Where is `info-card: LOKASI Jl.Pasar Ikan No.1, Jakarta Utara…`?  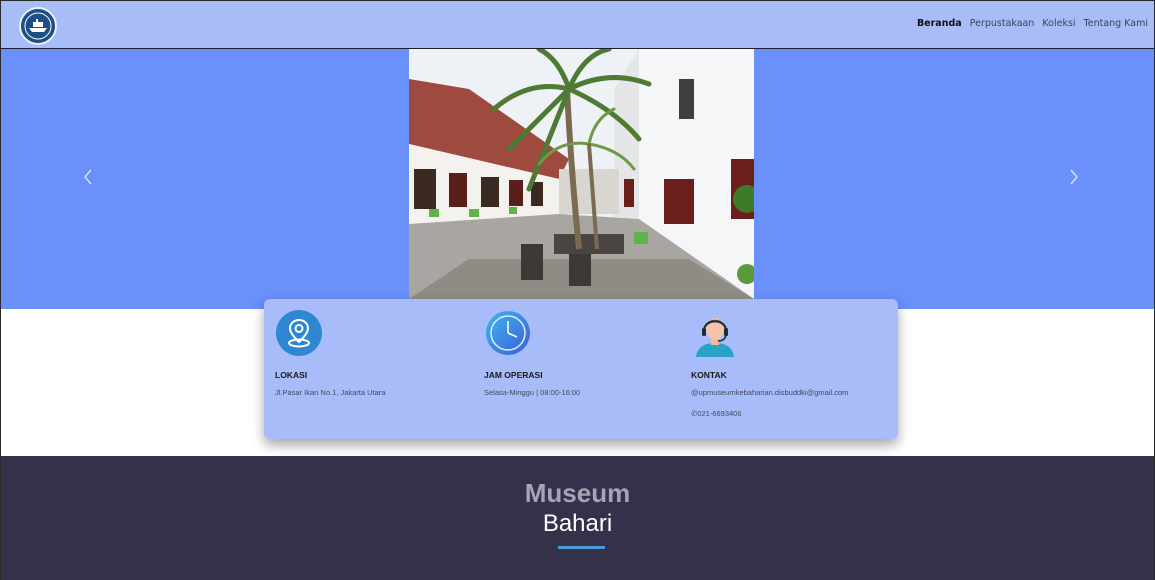 info-card: LOKASI Jl.Pasar Ikan No.1, Jakarta Utara… is located at coordinates (581, 369).